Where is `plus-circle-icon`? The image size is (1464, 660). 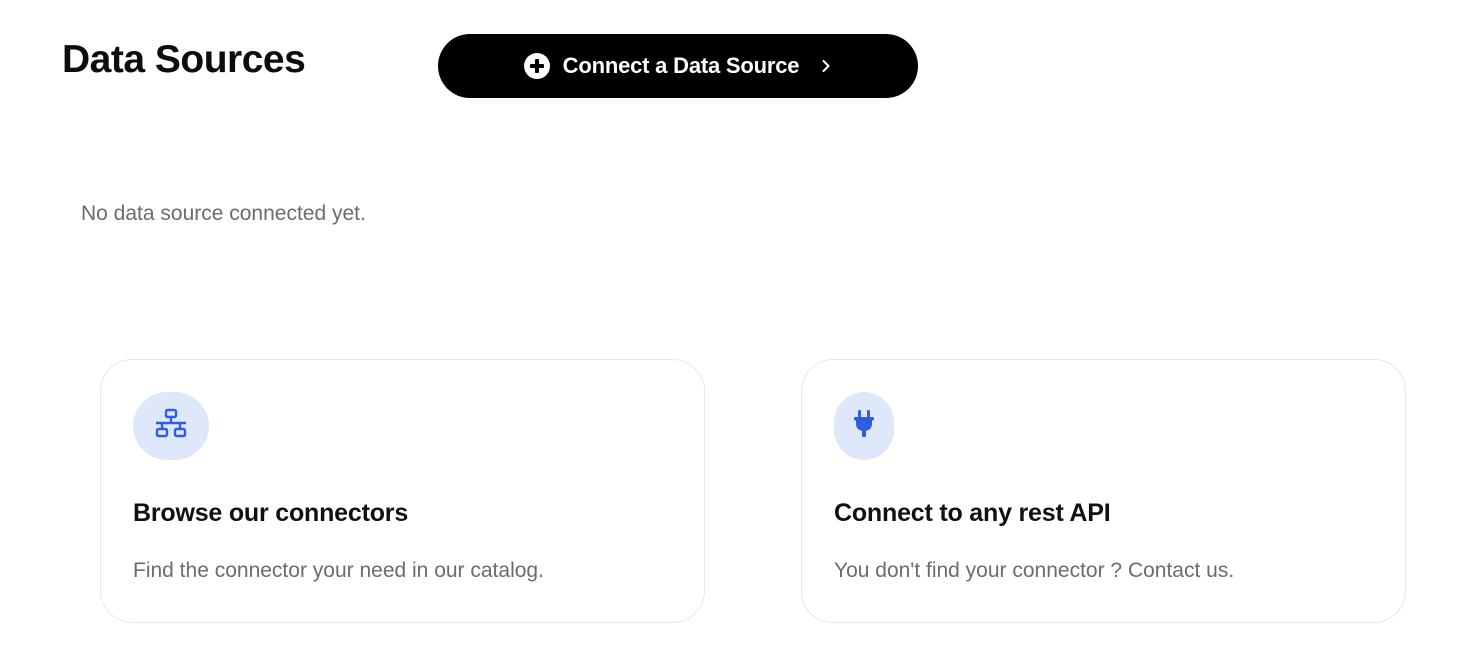 plus-circle-icon is located at coordinates (537, 66).